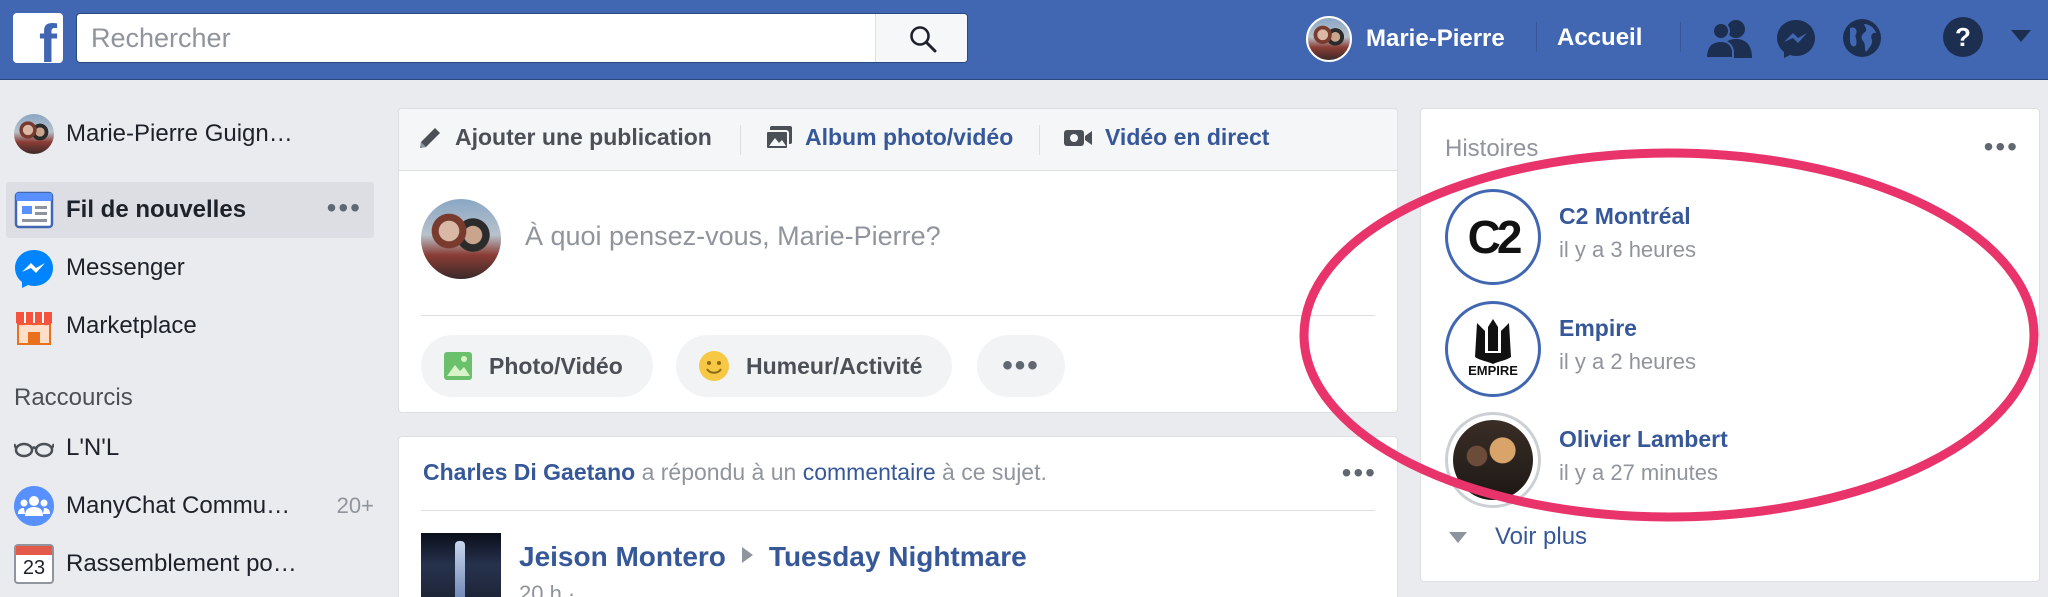 The image size is (2048, 597). I want to click on empire-logo: EMPIRE, so click(1493, 349).